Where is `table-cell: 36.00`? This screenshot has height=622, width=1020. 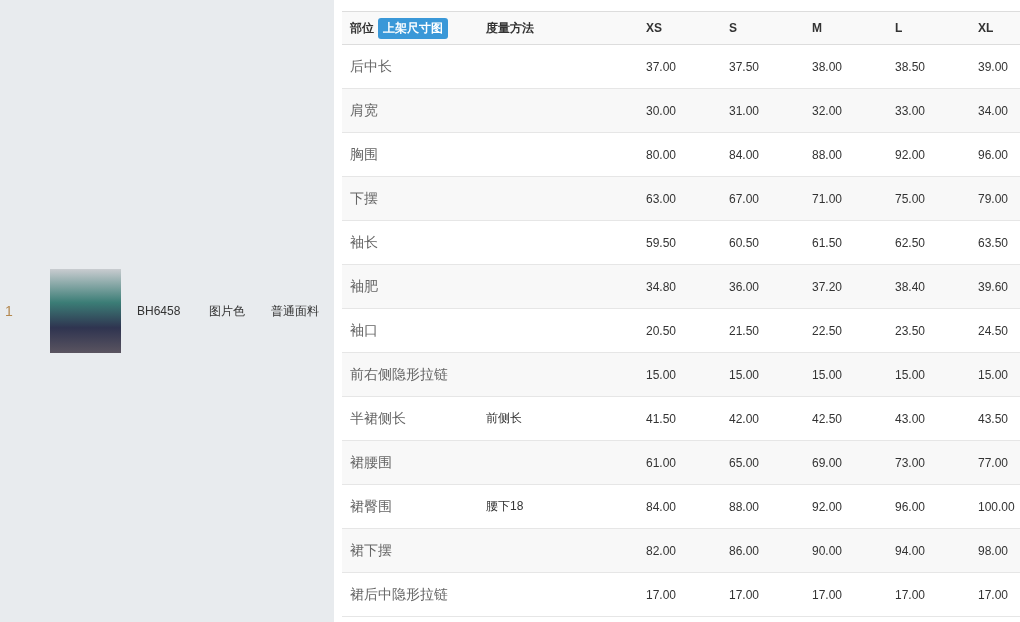
table-cell: 36.00 is located at coordinates (762, 286).